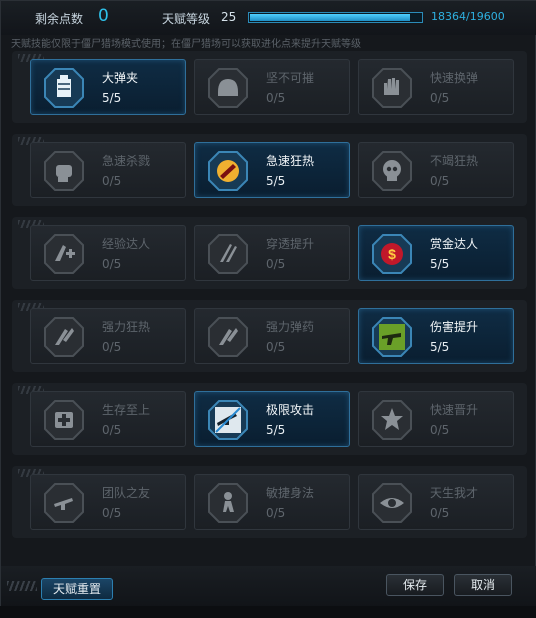  What do you see at coordinates (415, 585) in the screenshot?
I see `save-button: 保存` at bounding box center [415, 585].